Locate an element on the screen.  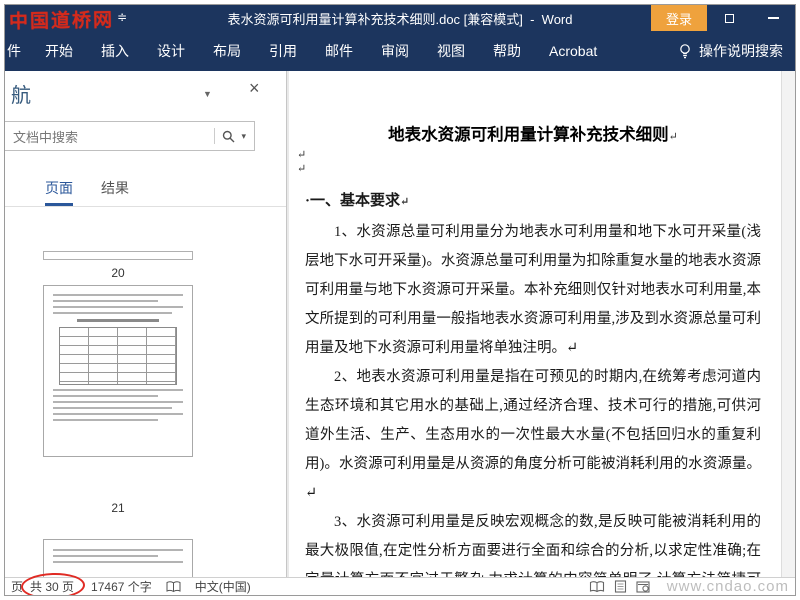
window-controls: 登录 is located at coordinates (722, 18).